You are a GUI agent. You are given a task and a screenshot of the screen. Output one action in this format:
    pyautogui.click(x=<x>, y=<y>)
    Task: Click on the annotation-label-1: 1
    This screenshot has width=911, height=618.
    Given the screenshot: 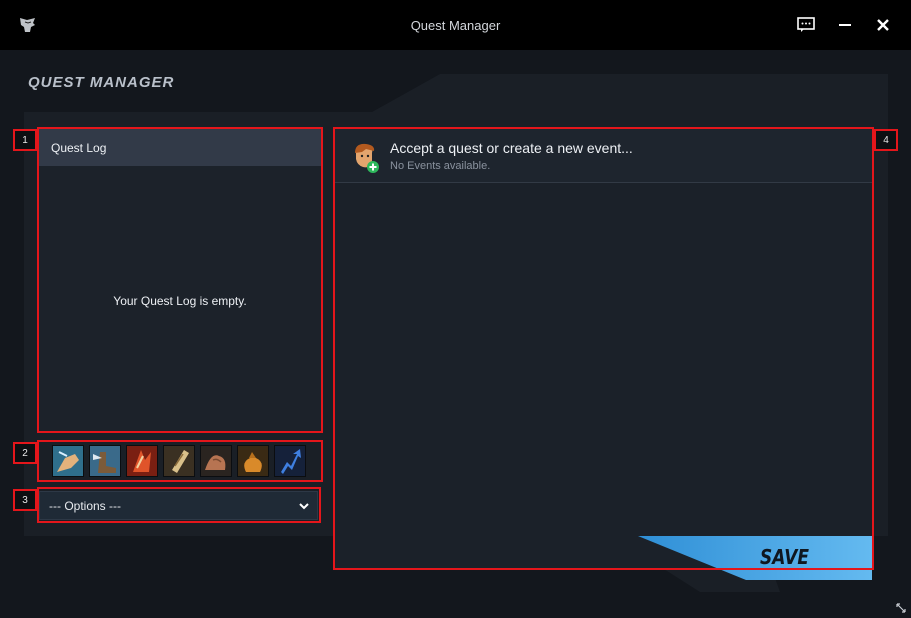 What is the action you would take?
    pyautogui.click(x=25, y=140)
    